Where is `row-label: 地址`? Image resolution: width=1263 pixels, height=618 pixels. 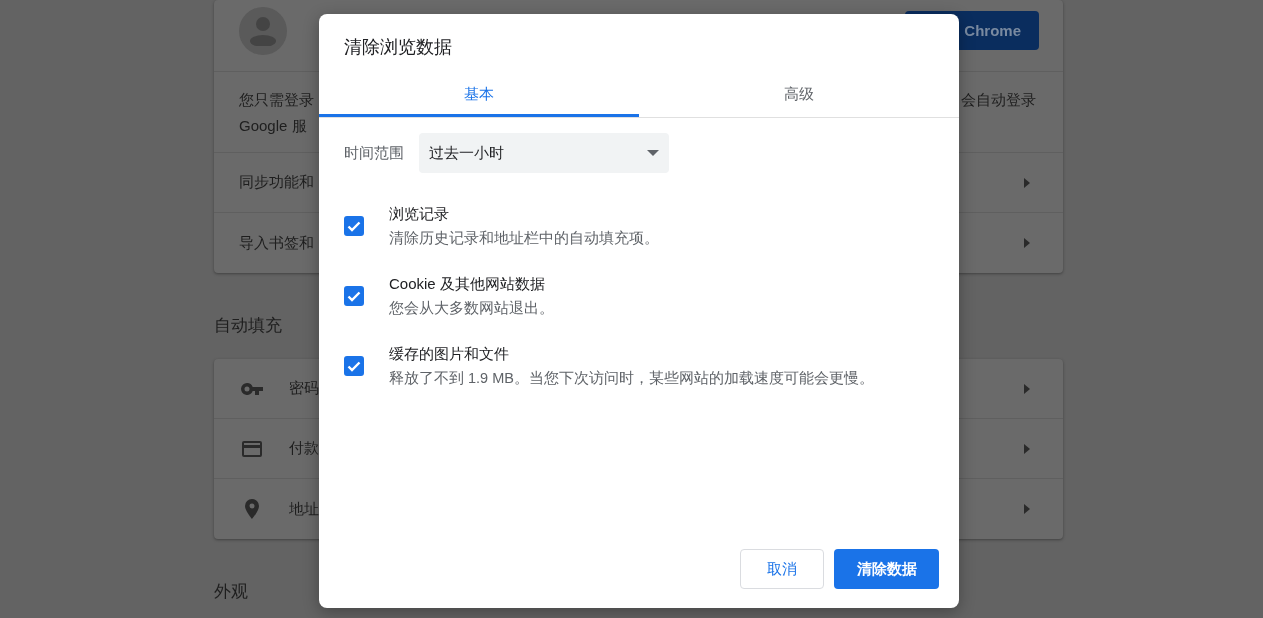
row-label: 地址 is located at coordinates (304, 509).